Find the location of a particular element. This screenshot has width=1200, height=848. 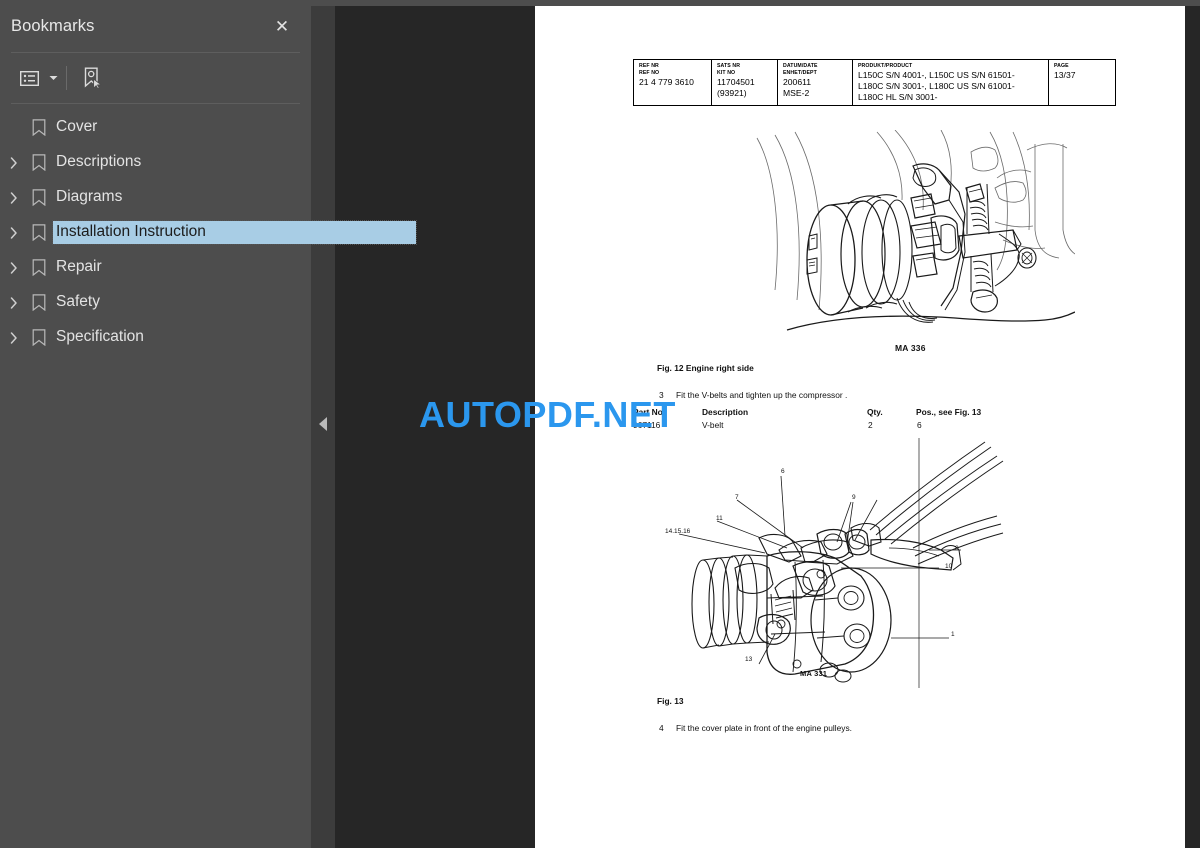

callout-6: 6 is located at coordinates (783, 471).